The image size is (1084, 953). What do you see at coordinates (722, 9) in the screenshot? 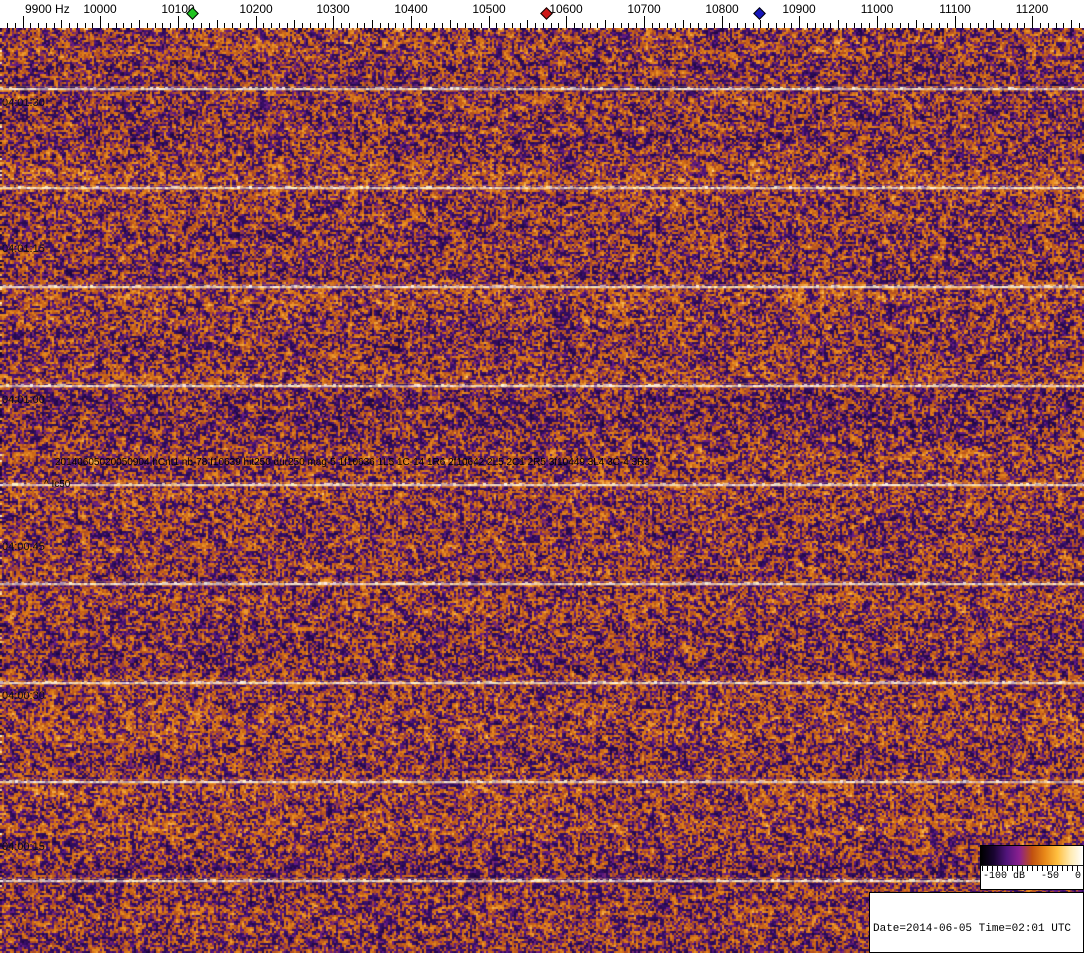
I see `freq-axis-label: 10800` at bounding box center [722, 9].